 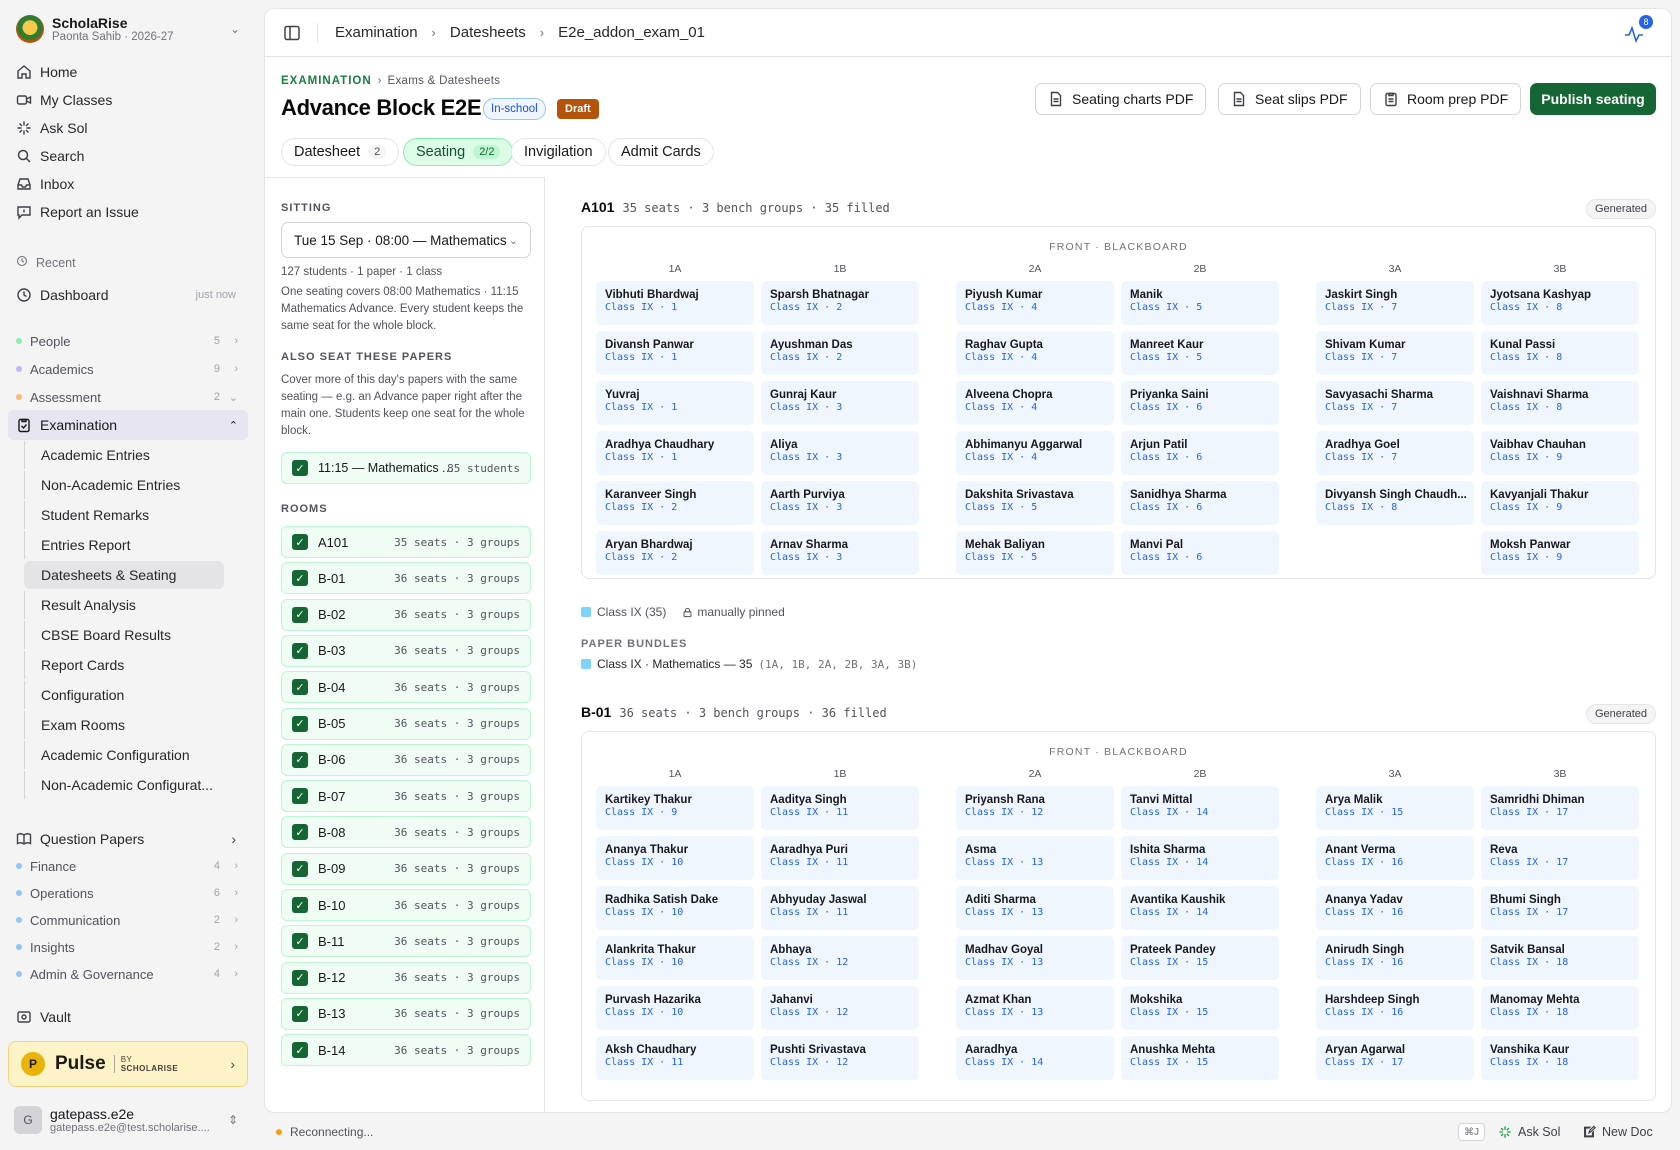 I want to click on tab-admit-cards: Admit Cards, so click(x=661, y=152).